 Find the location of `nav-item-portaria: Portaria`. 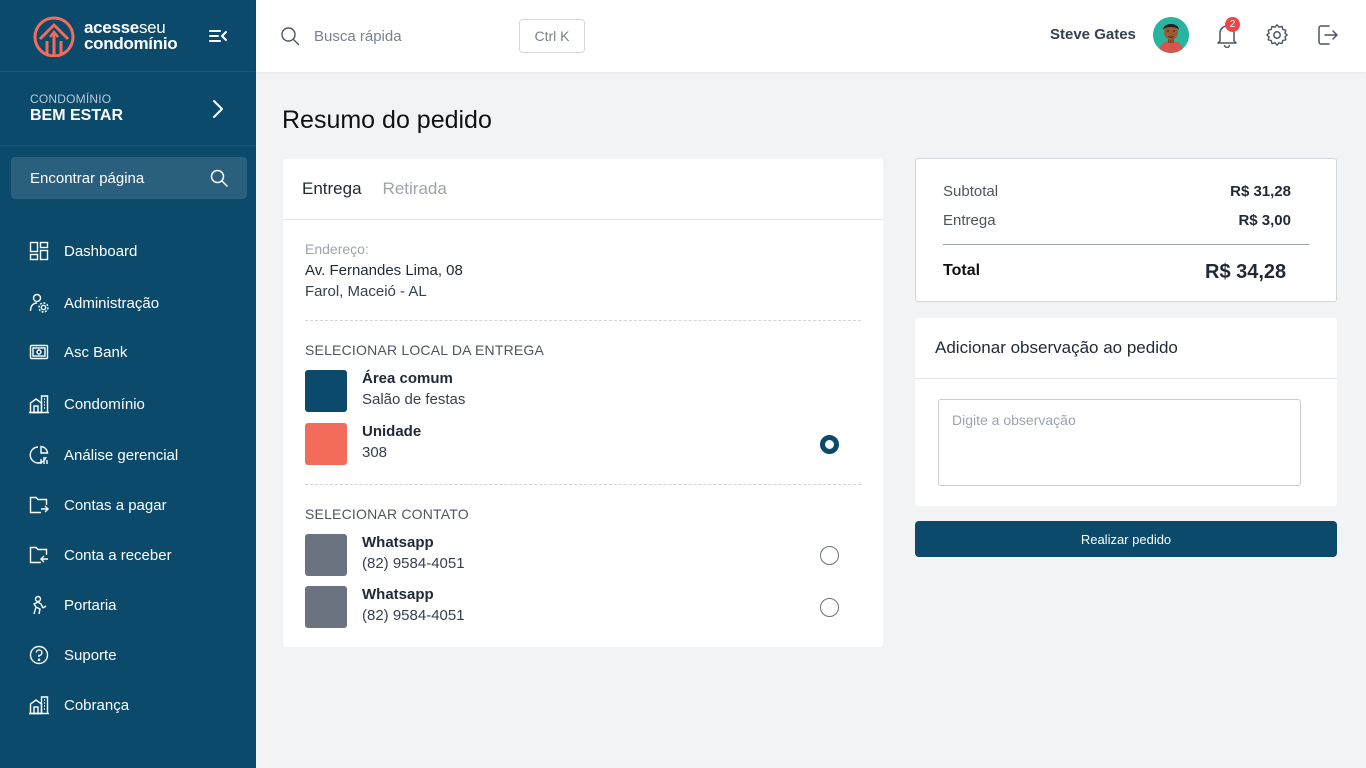

nav-item-portaria: Portaria is located at coordinates (128, 605).